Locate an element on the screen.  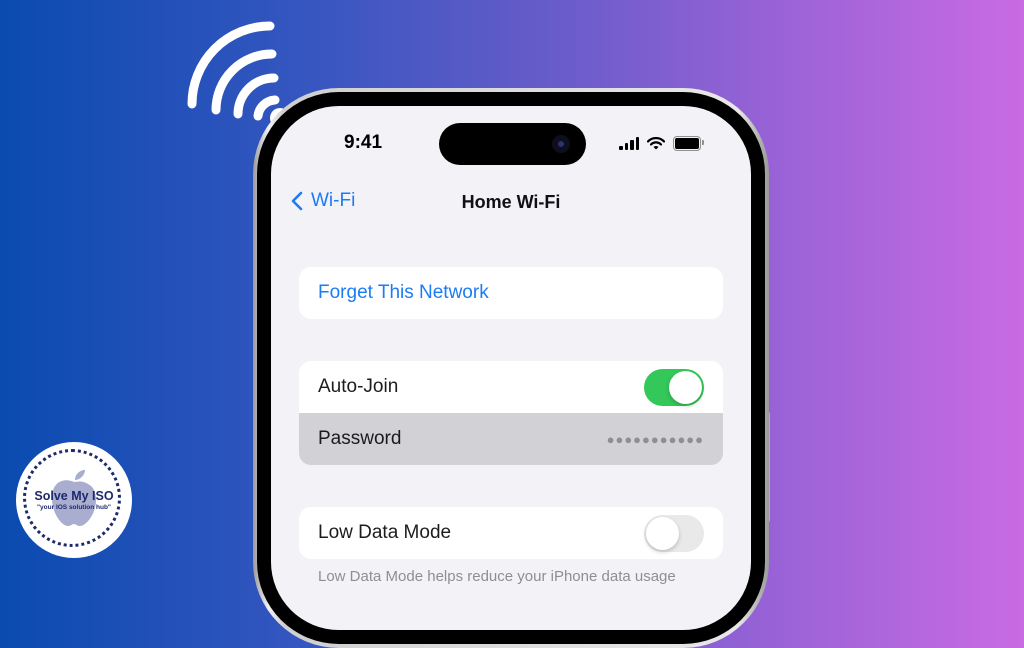
cellular-signal-icon is located at coordinates (629, 143).